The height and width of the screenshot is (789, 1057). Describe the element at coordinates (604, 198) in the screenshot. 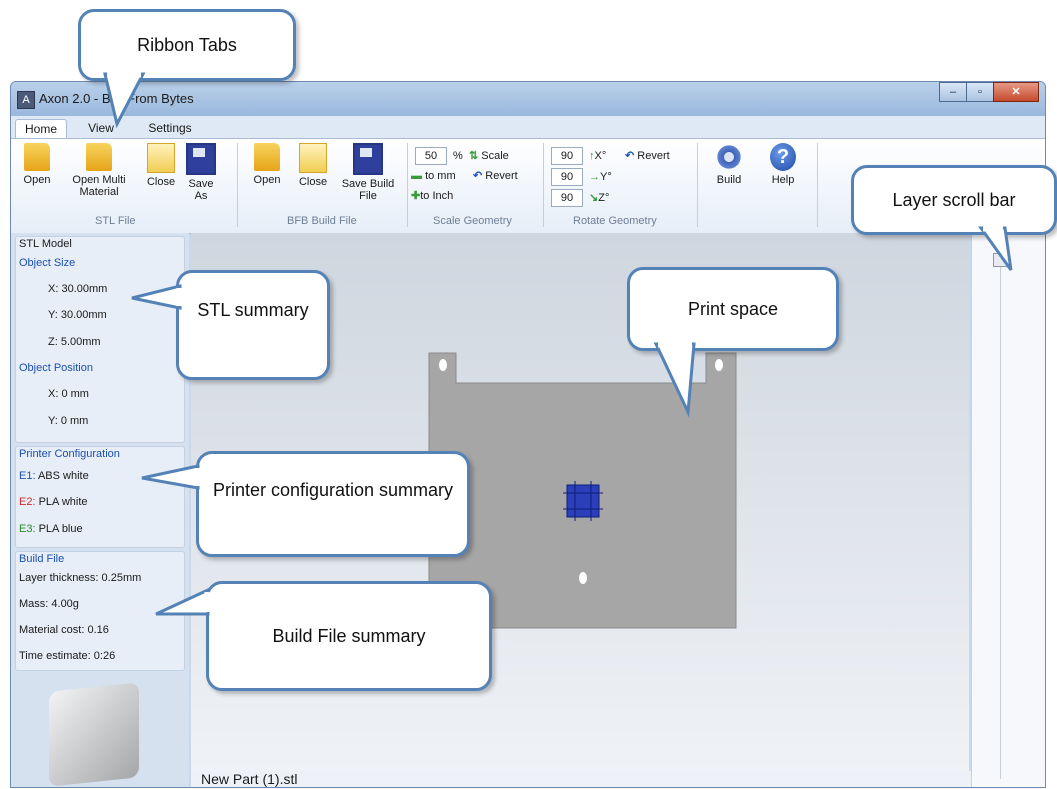

I see `rotate-z-label: Z°` at that location.